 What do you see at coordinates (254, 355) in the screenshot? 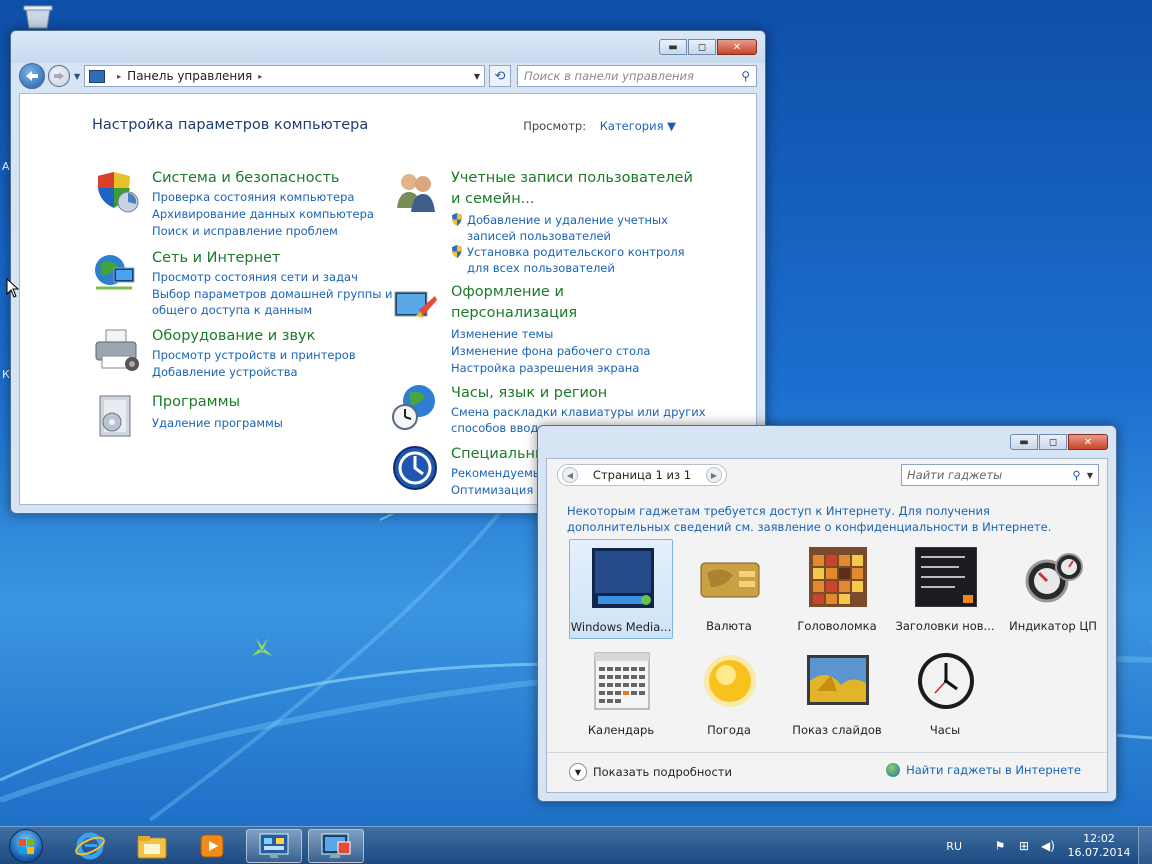
I see `category-link: Просмотр устройств и принтеров` at bounding box center [254, 355].